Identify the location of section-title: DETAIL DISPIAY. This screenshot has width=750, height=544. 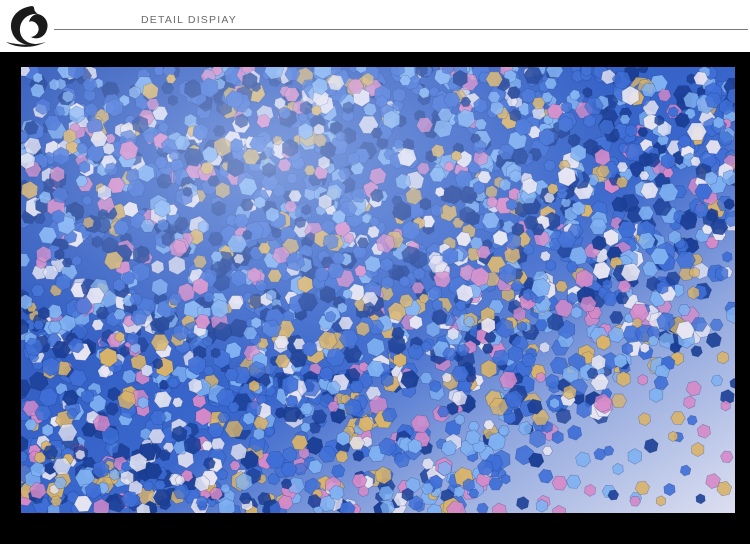
(189, 20).